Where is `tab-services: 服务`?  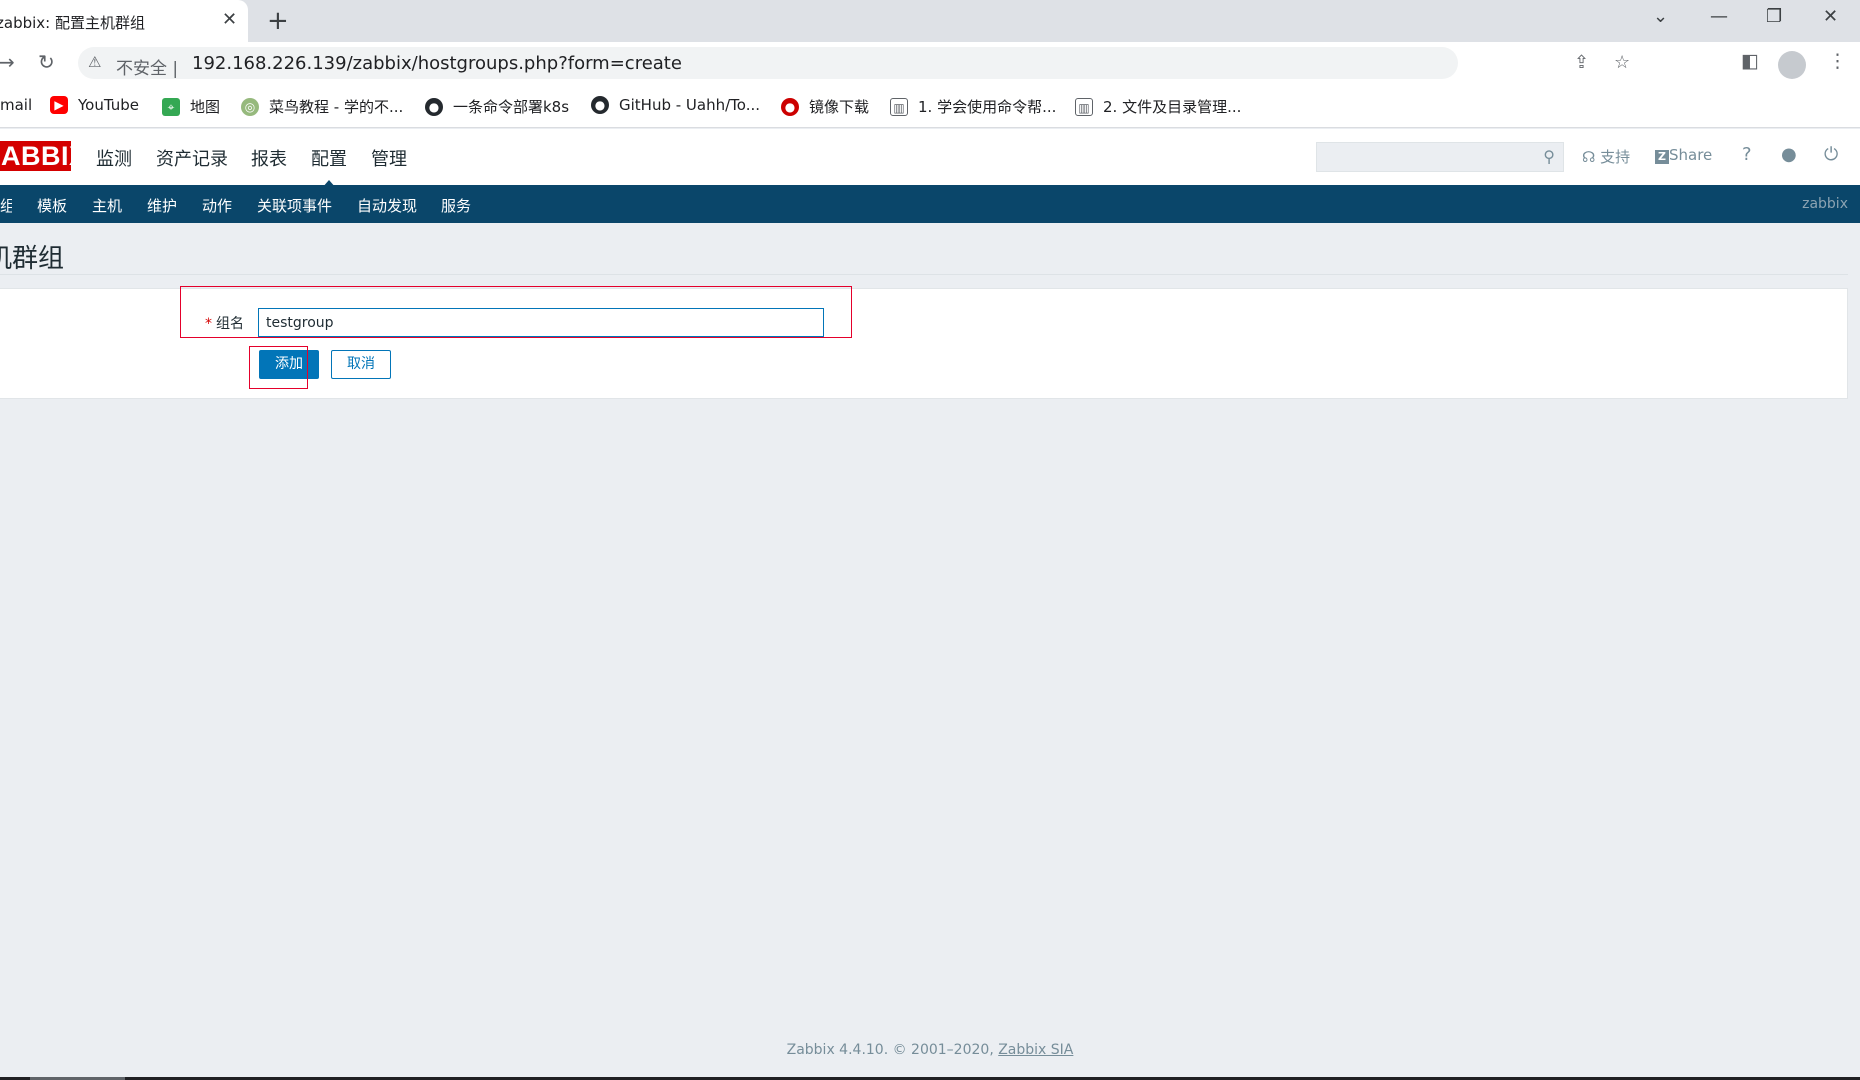 tab-services: 服务 is located at coordinates (456, 205).